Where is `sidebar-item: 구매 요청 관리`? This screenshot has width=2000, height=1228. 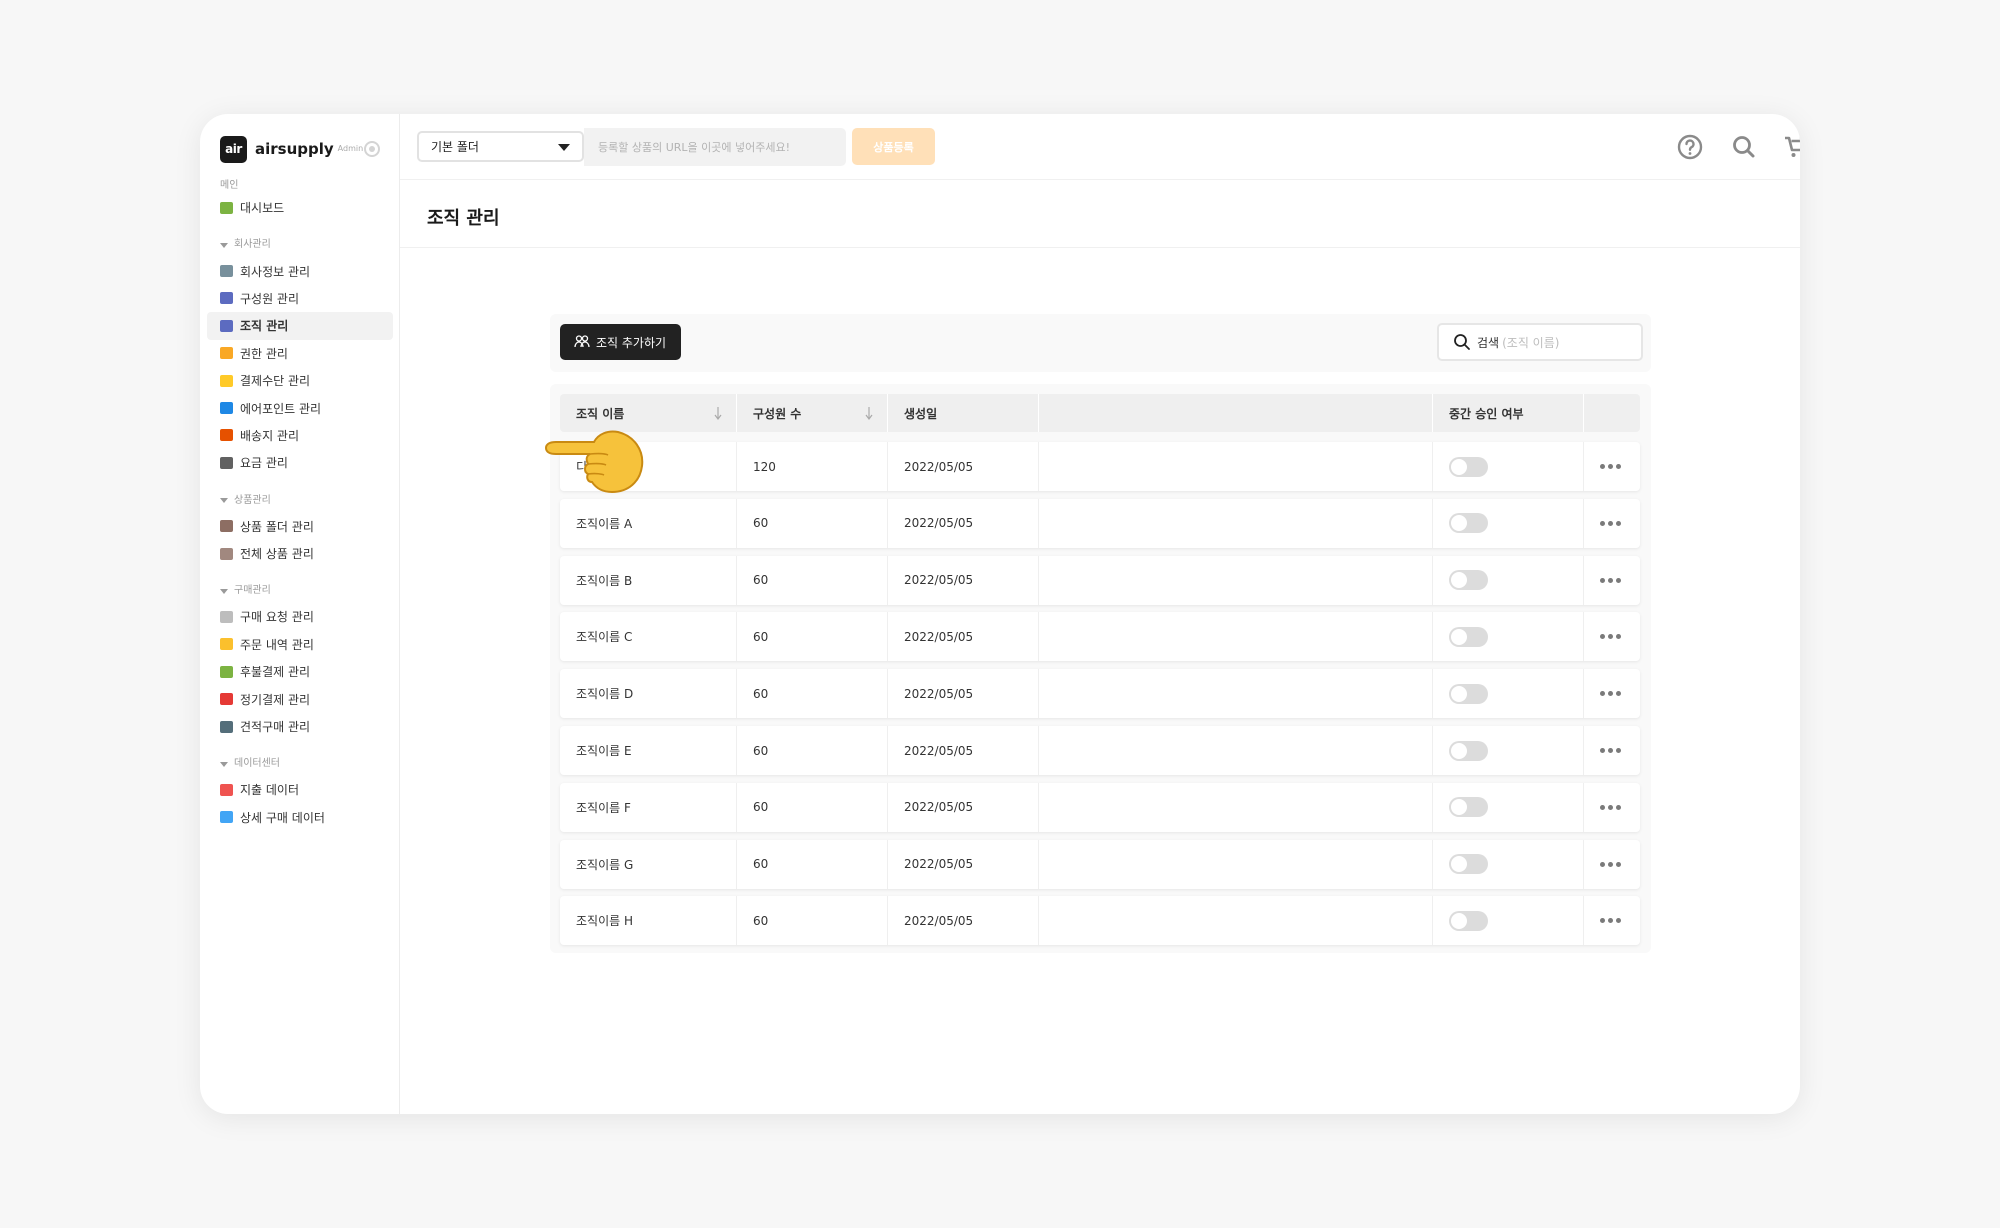 sidebar-item: 구매 요청 관리 is located at coordinates (300, 616).